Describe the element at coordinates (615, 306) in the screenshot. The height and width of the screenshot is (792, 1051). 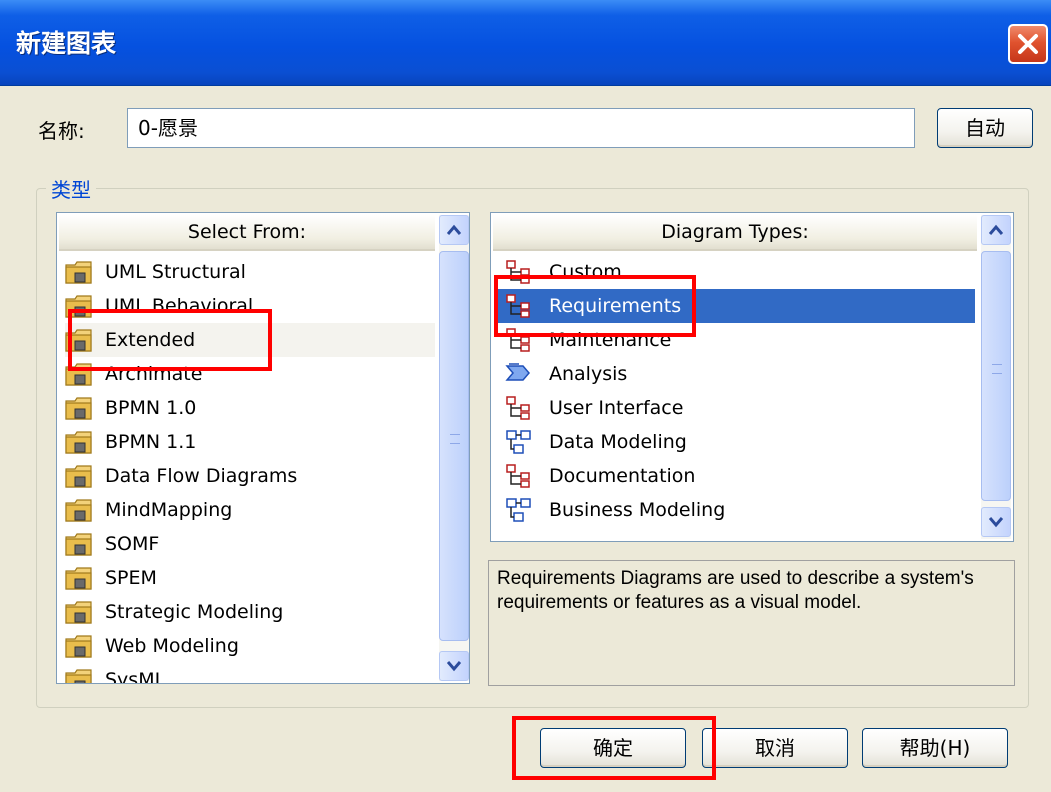
I see `item-label: Requirements` at that location.